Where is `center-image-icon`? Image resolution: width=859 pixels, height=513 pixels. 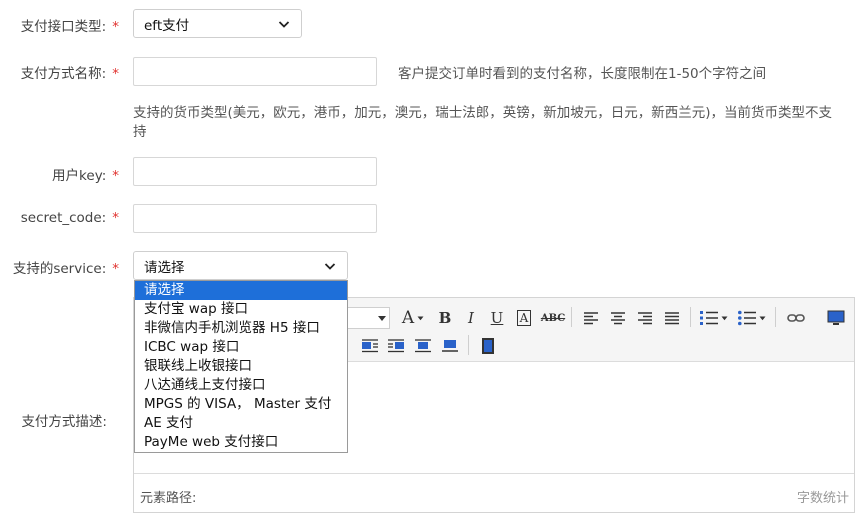 center-image-icon is located at coordinates (450, 346).